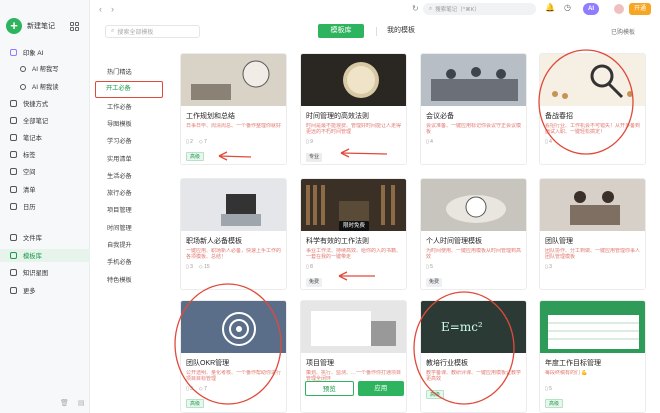 The image size is (660, 413). What do you see at coordinates (473, 356) in the screenshot?
I see `template-card: E=mc² 教培行业模板 教学备课、教研评课、一键应用模板让教学更高效 高级` at bounding box center [473, 356].